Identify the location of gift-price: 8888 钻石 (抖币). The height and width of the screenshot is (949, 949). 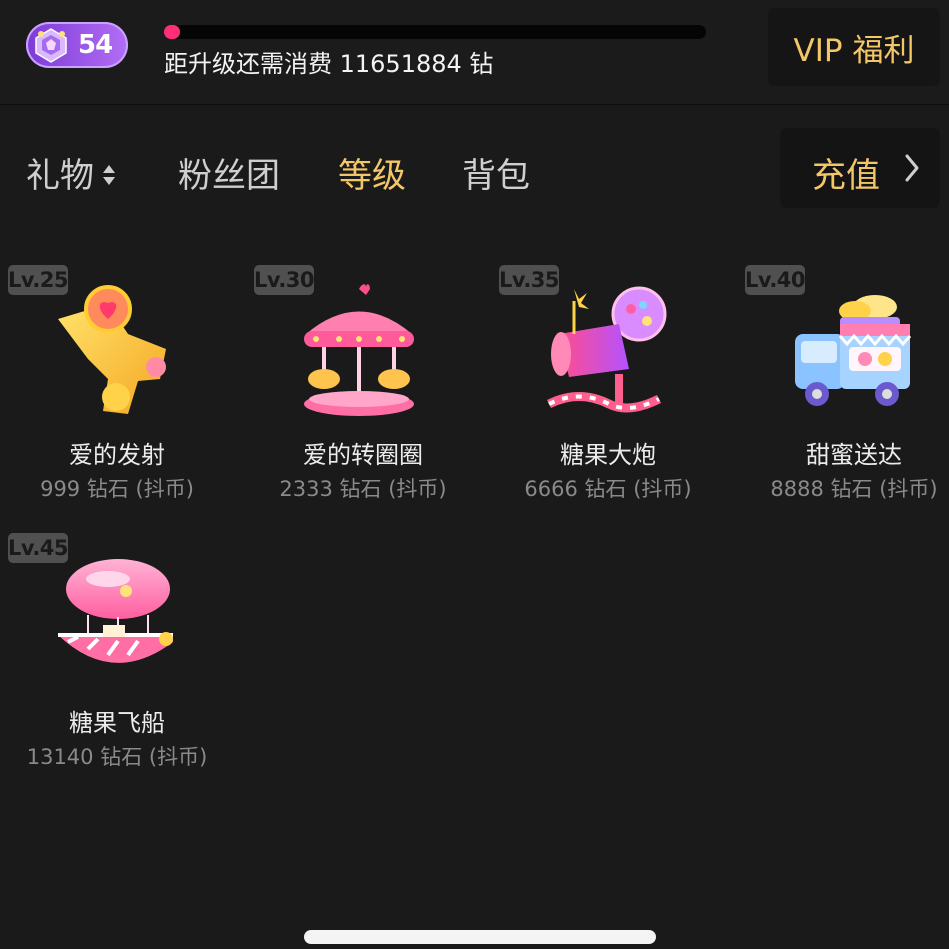
(854, 489).